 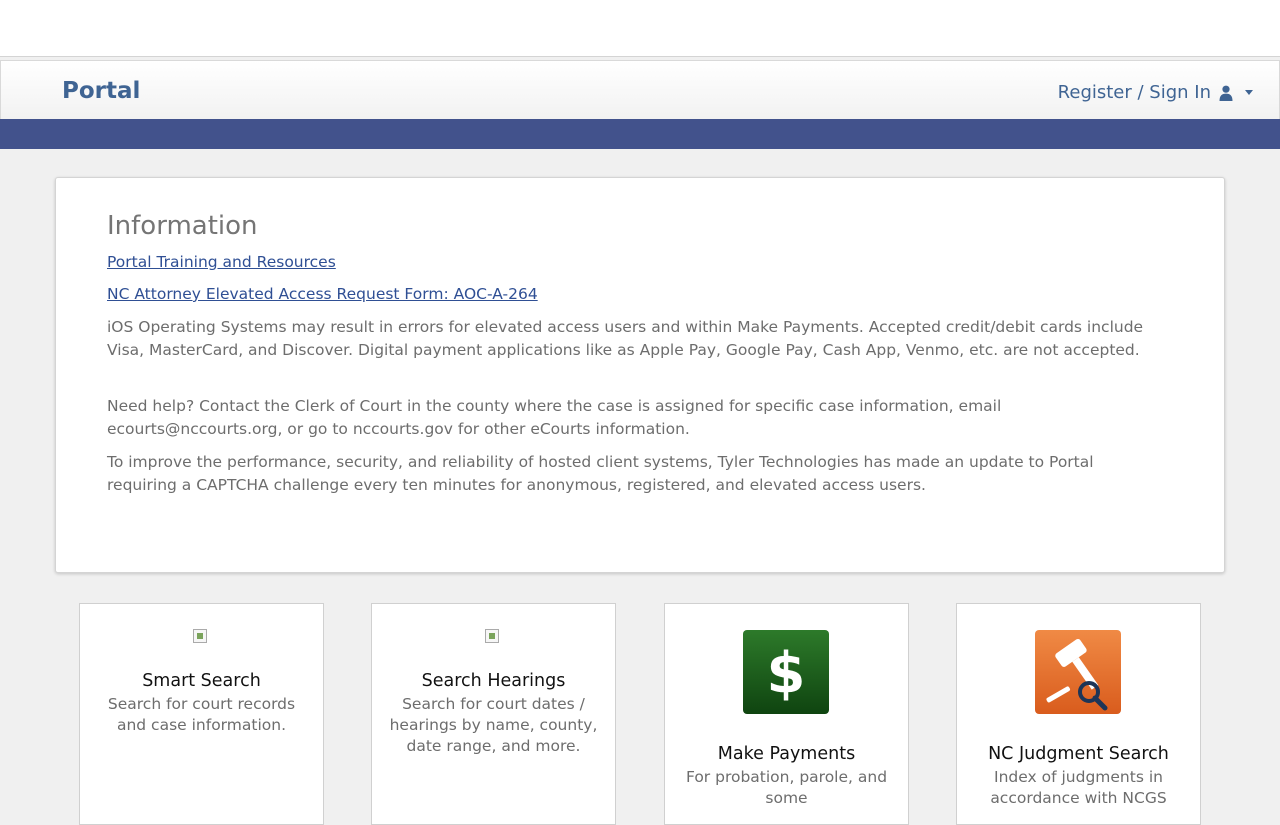 I want to click on top-strip, so click(x=640, y=28).